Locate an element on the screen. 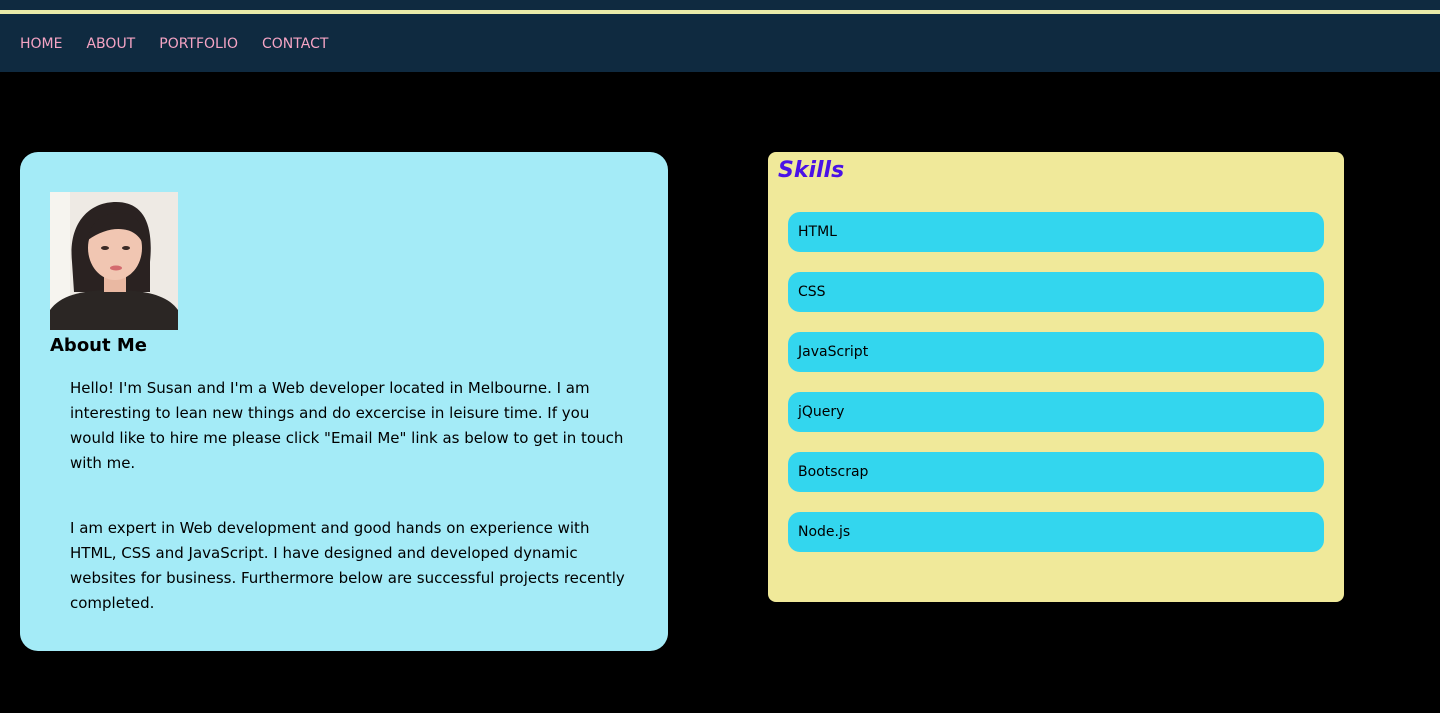 Image resolution: width=1440 pixels, height=713 pixels. profile-photo-image is located at coordinates (114, 261).